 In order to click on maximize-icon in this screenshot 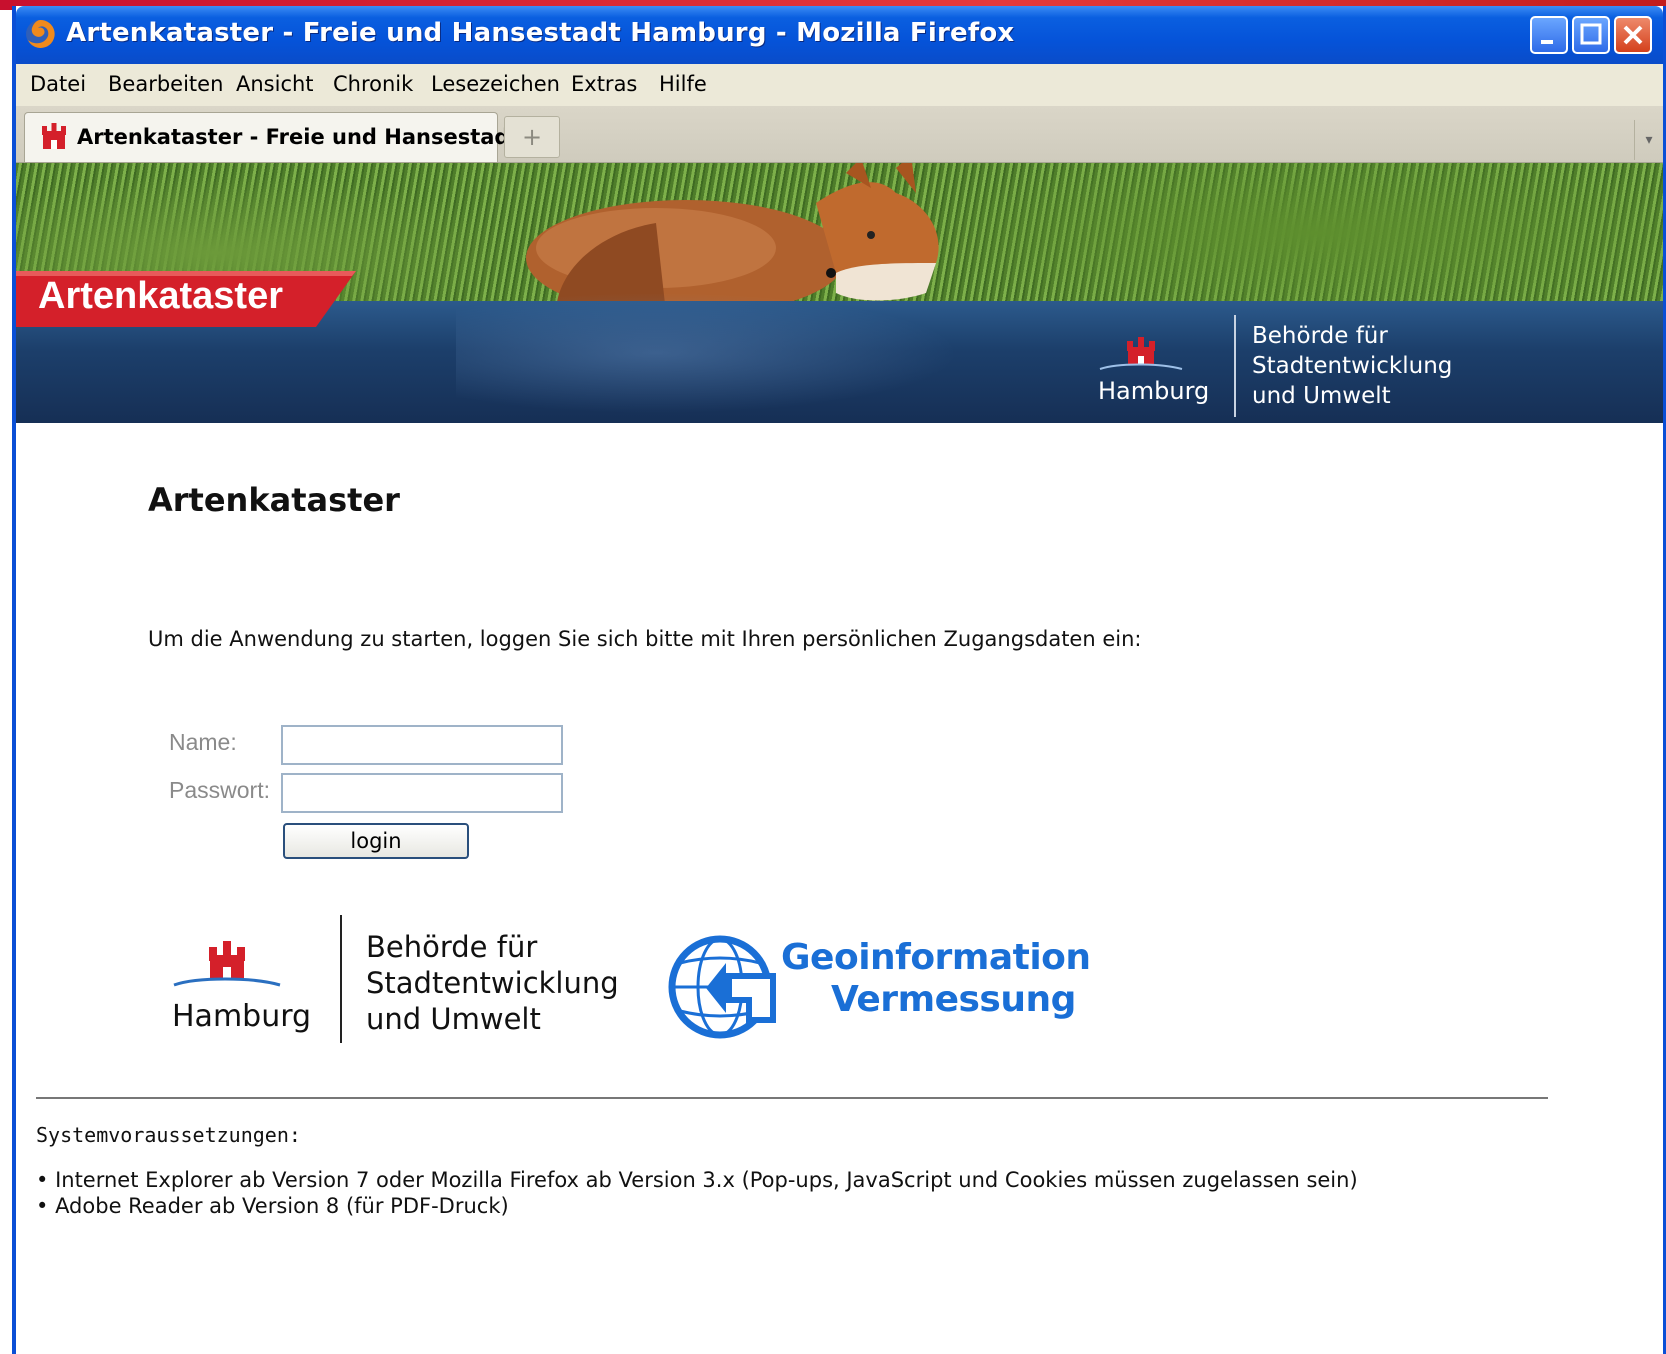, I will do `click(1591, 34)`.